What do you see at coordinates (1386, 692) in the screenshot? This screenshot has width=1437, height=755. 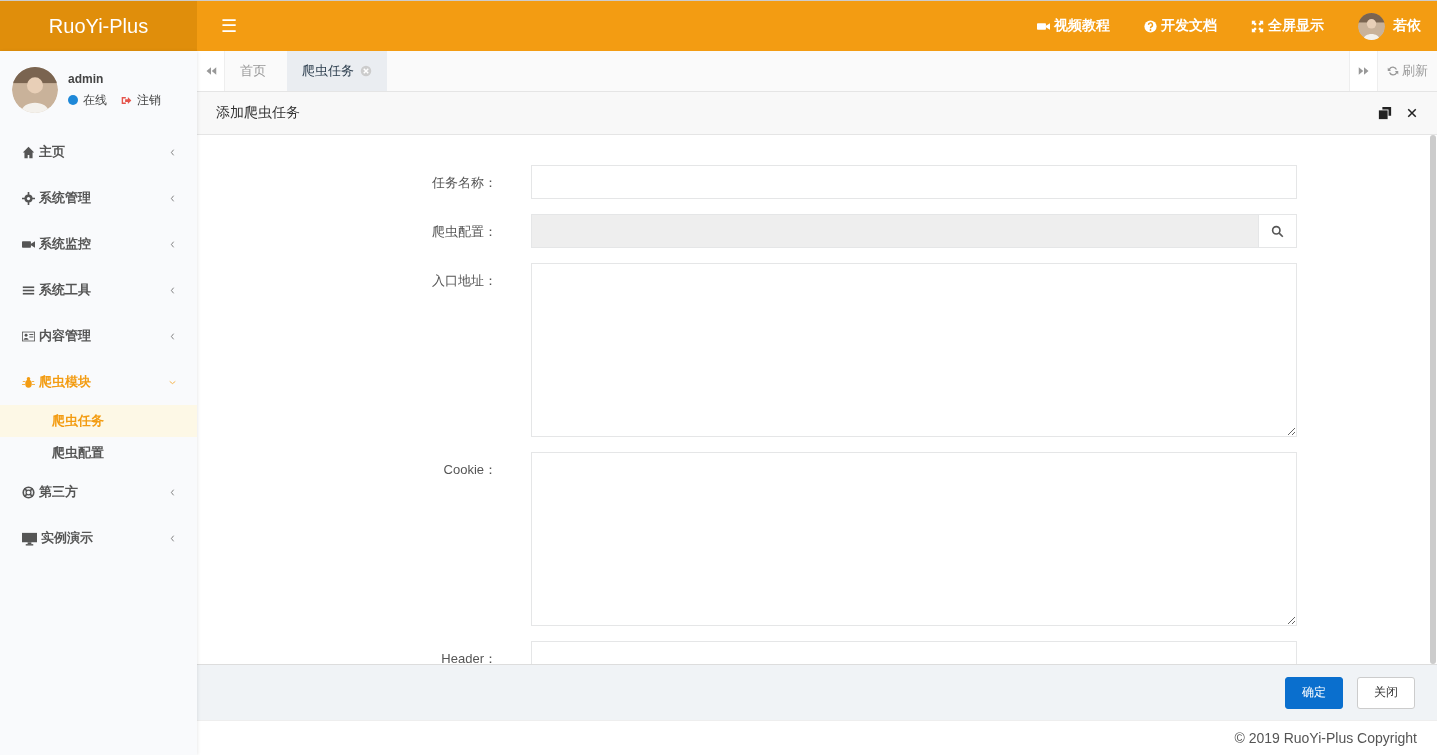 I see `close-button: 关闭` at bounding box center [1386, 692].